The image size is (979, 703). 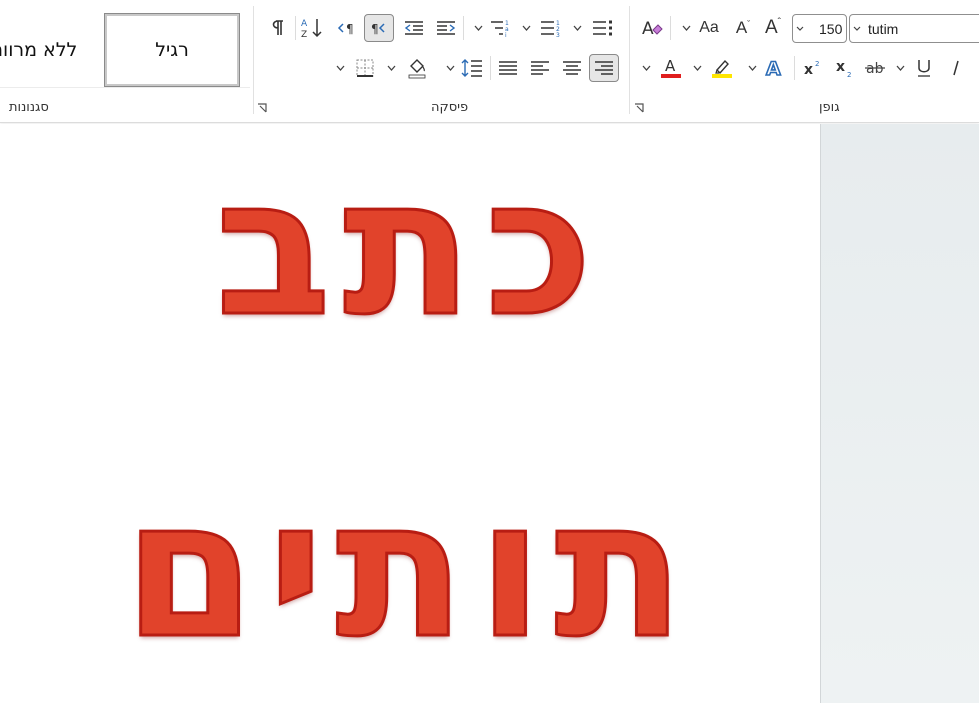 I want to click on numbering-button: 123, so click(x=551, y=28).